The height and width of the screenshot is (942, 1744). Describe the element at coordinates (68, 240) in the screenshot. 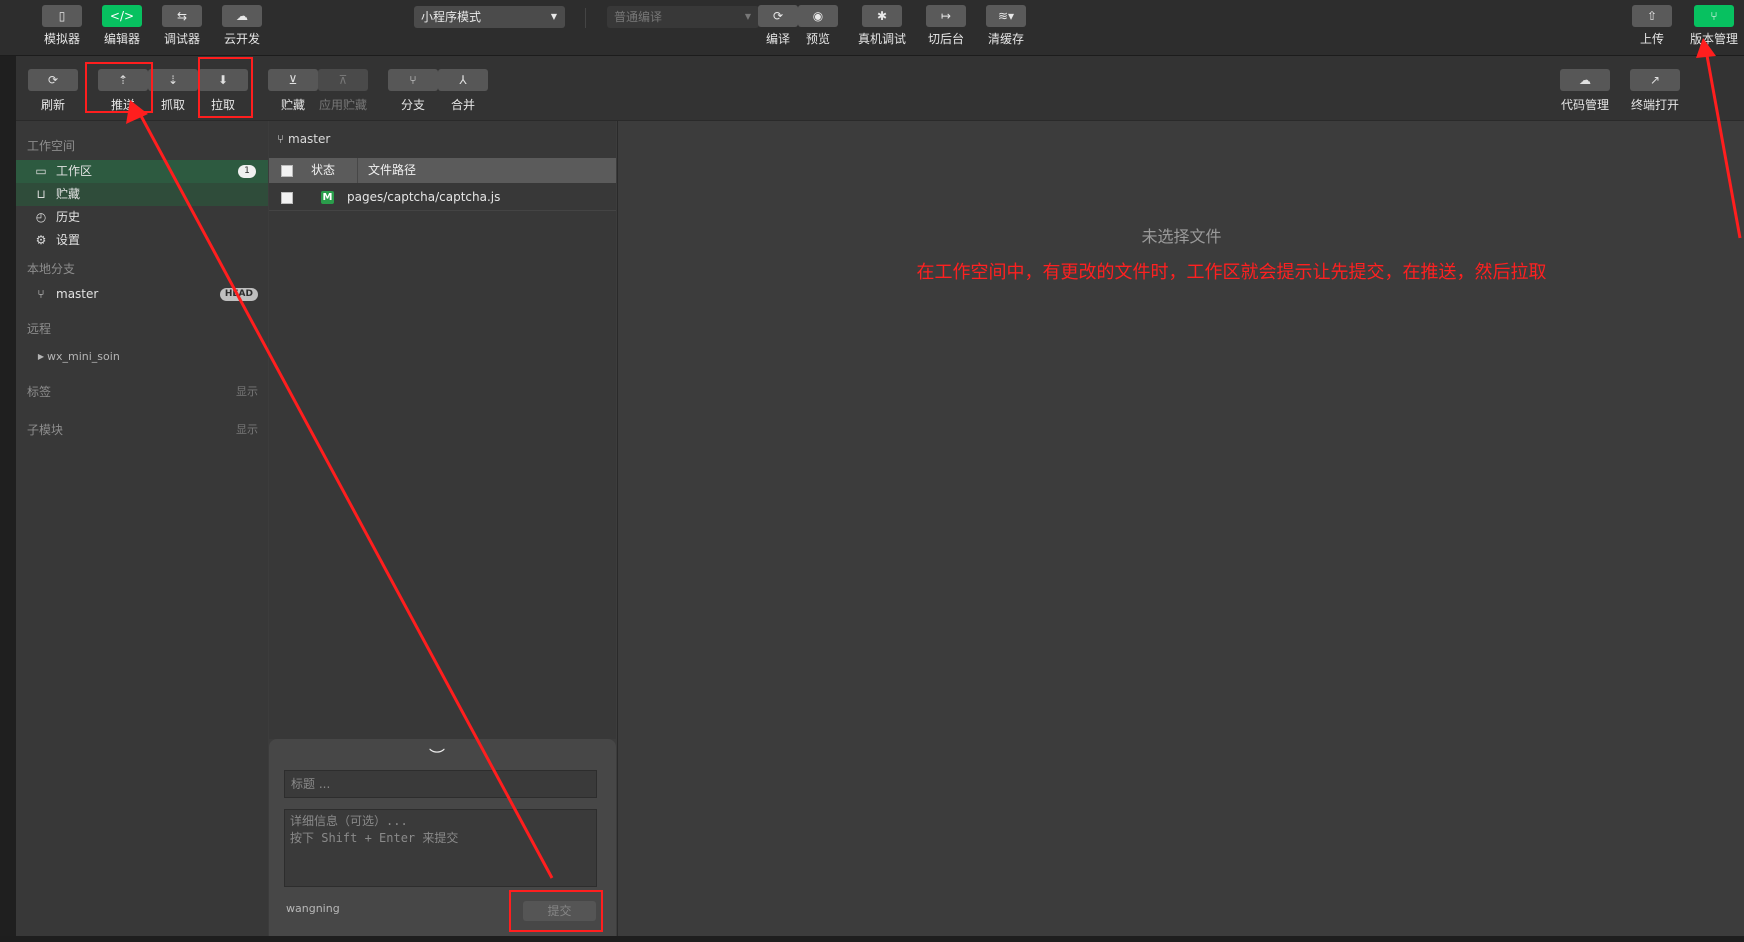

I see `sidebar-item-label: 设置` at that location.